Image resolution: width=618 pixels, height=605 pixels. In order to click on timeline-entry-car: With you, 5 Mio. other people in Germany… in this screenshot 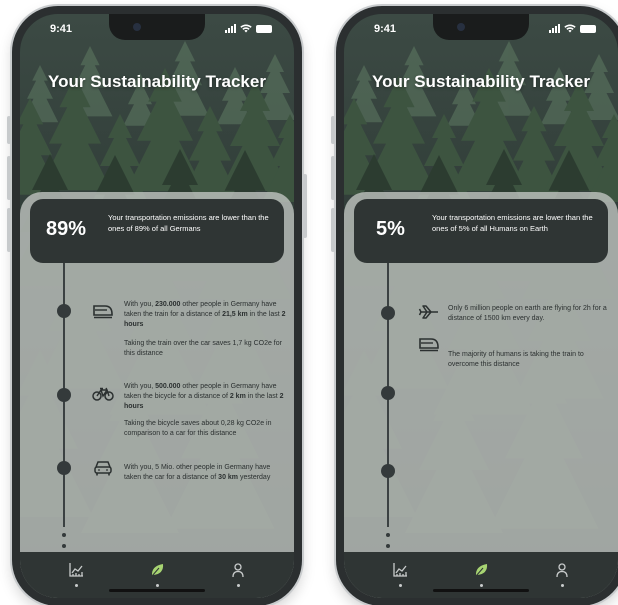, I will do `click(197, 472)`.